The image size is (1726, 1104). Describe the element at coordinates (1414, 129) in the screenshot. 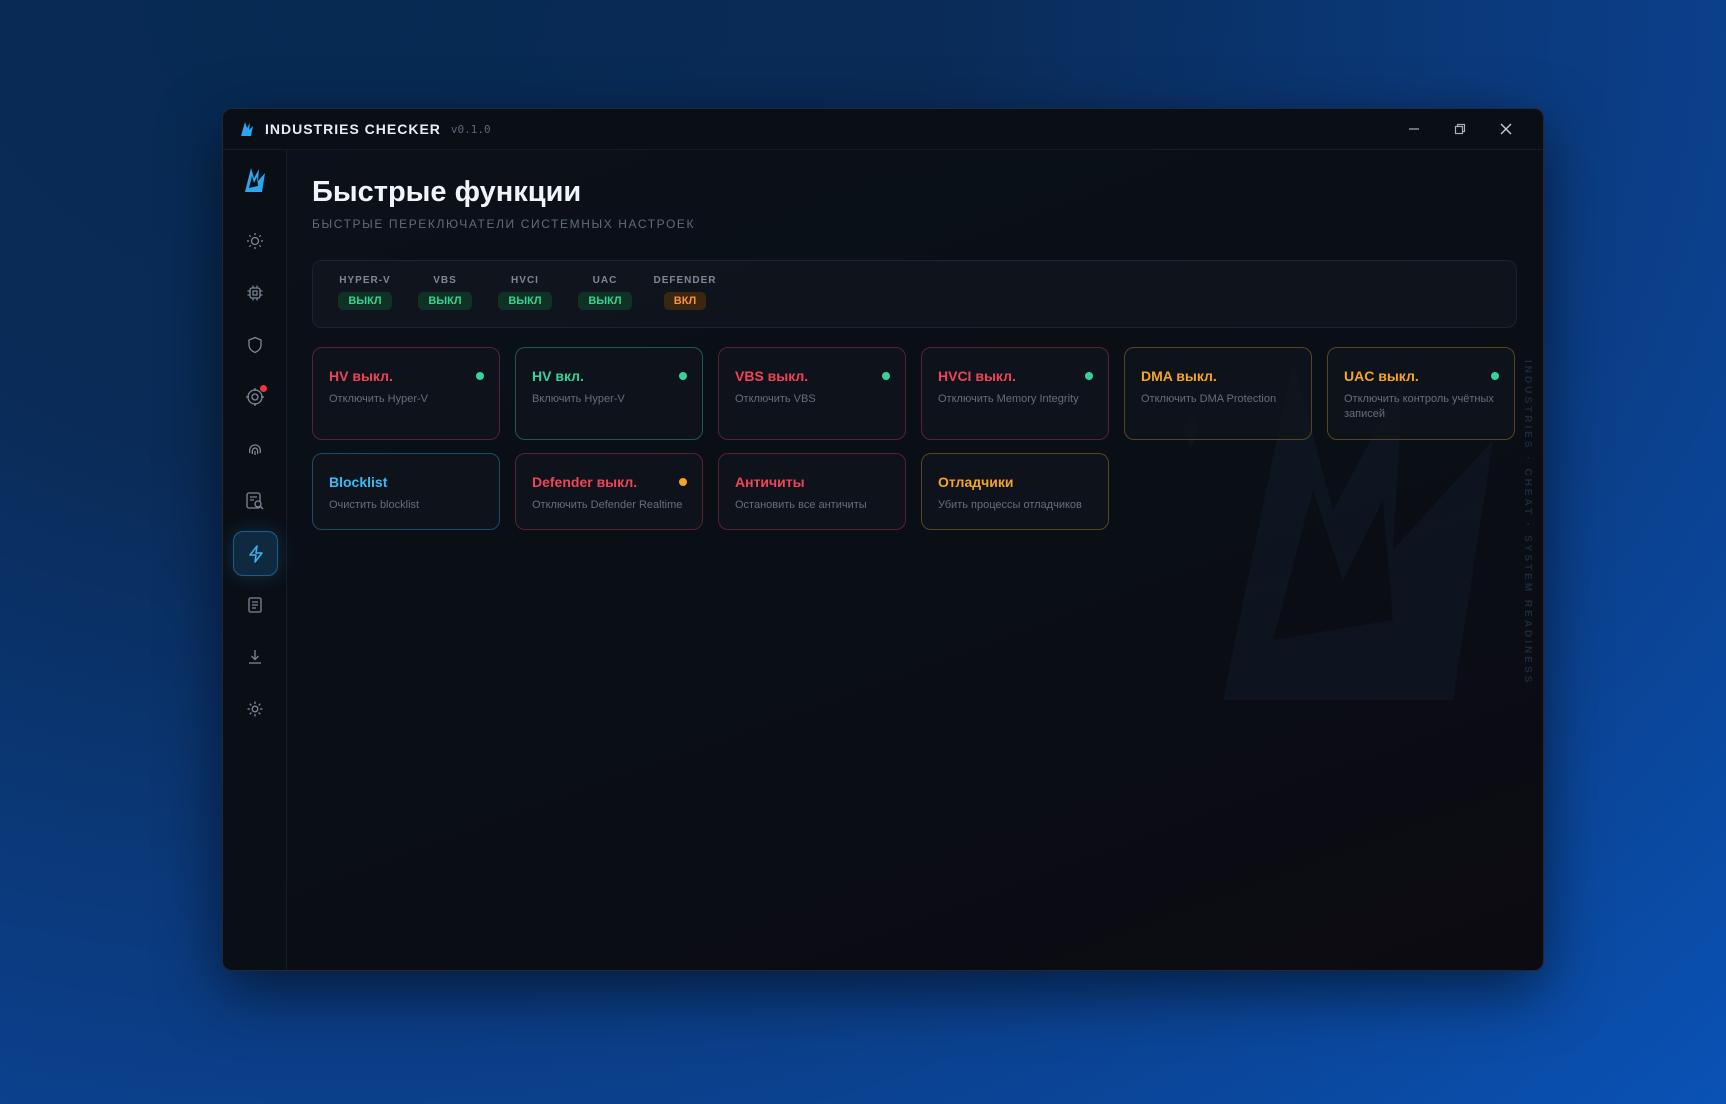

I see `minimize-icon` at that location.